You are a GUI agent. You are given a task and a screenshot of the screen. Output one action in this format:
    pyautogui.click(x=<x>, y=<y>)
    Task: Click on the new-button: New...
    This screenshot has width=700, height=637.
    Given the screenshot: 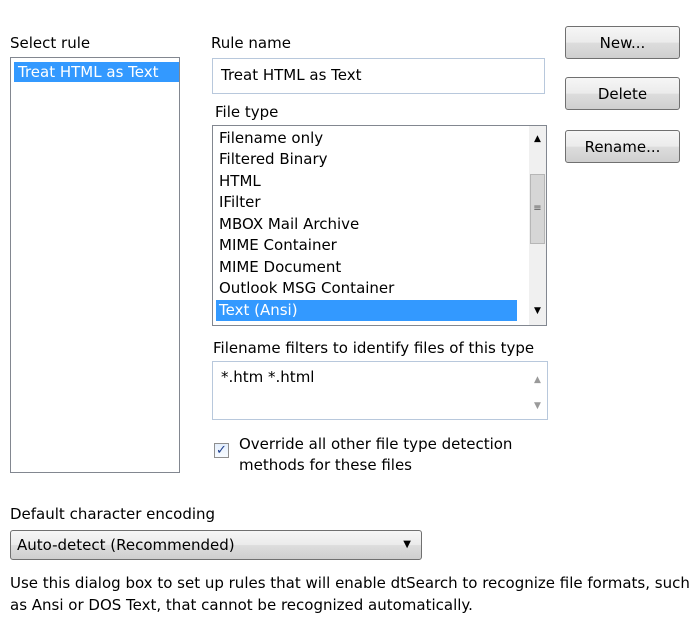 What is the action you would take?
    pyautogui.click(x=622, y=42)
    